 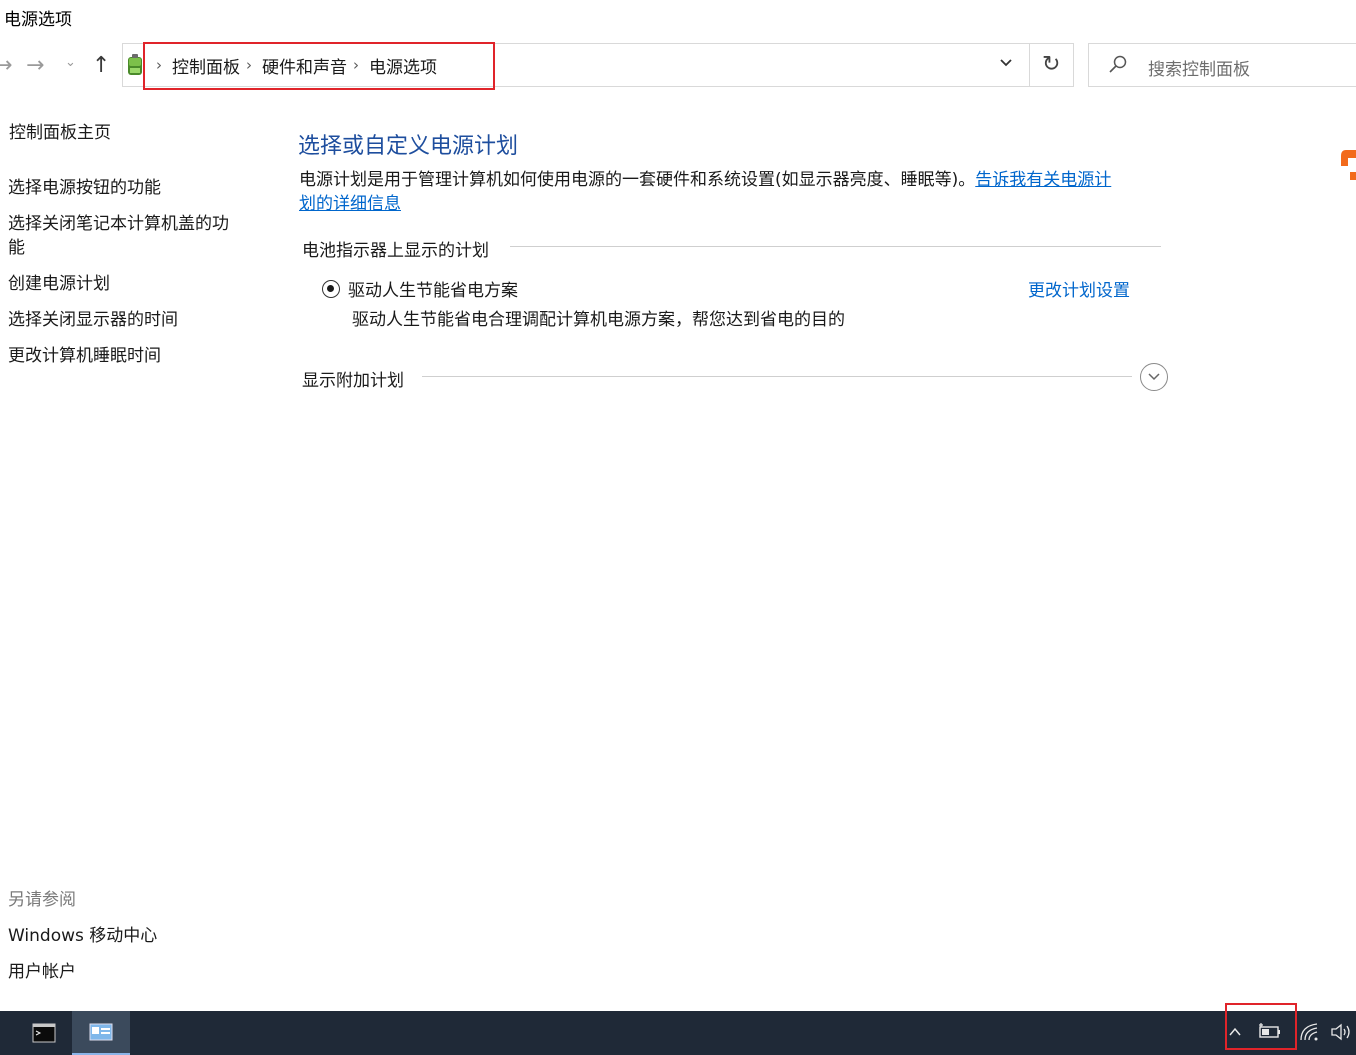 I want to click on tray-battery-highlight-box, so click(x=1261, y=1026).